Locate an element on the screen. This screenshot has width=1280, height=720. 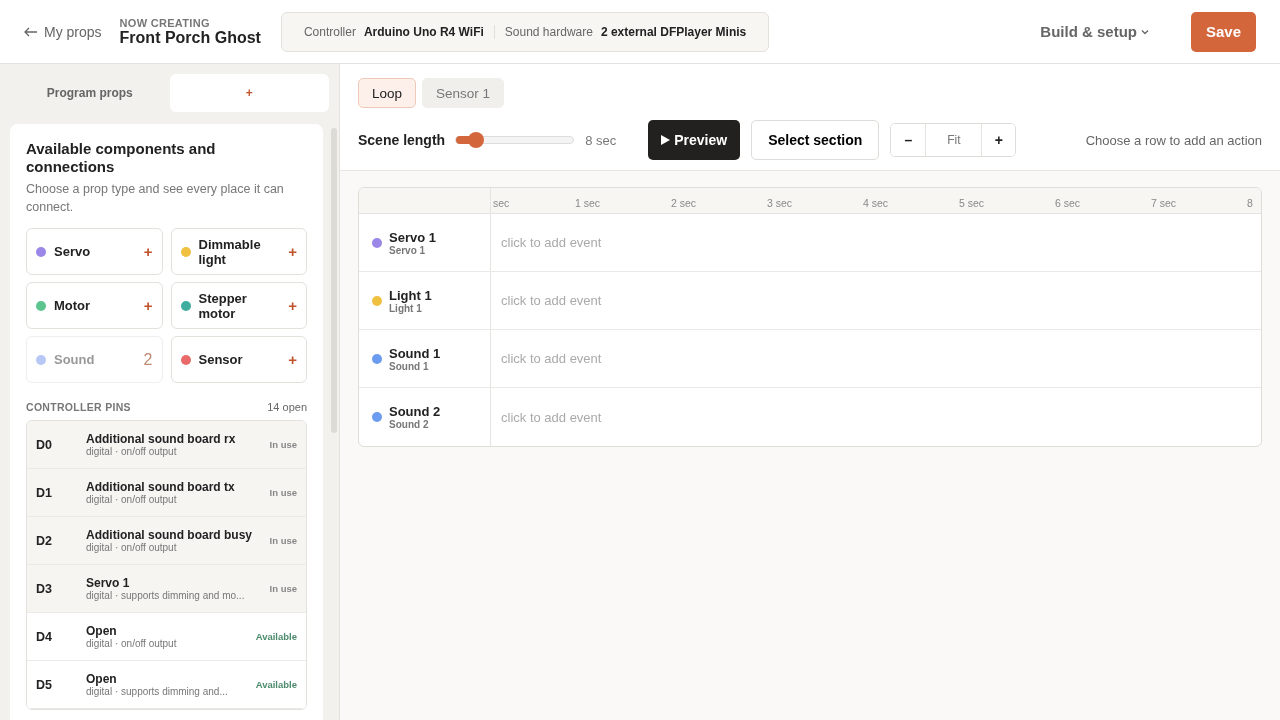
time-tick: sec is located at coordinates (501, 203).